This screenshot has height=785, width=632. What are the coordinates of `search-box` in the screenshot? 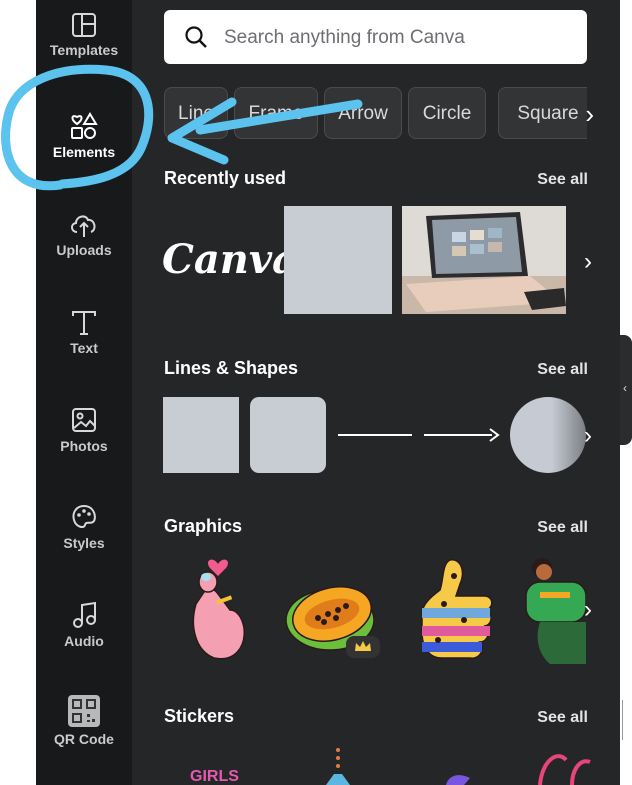 It's located at (375, 37).